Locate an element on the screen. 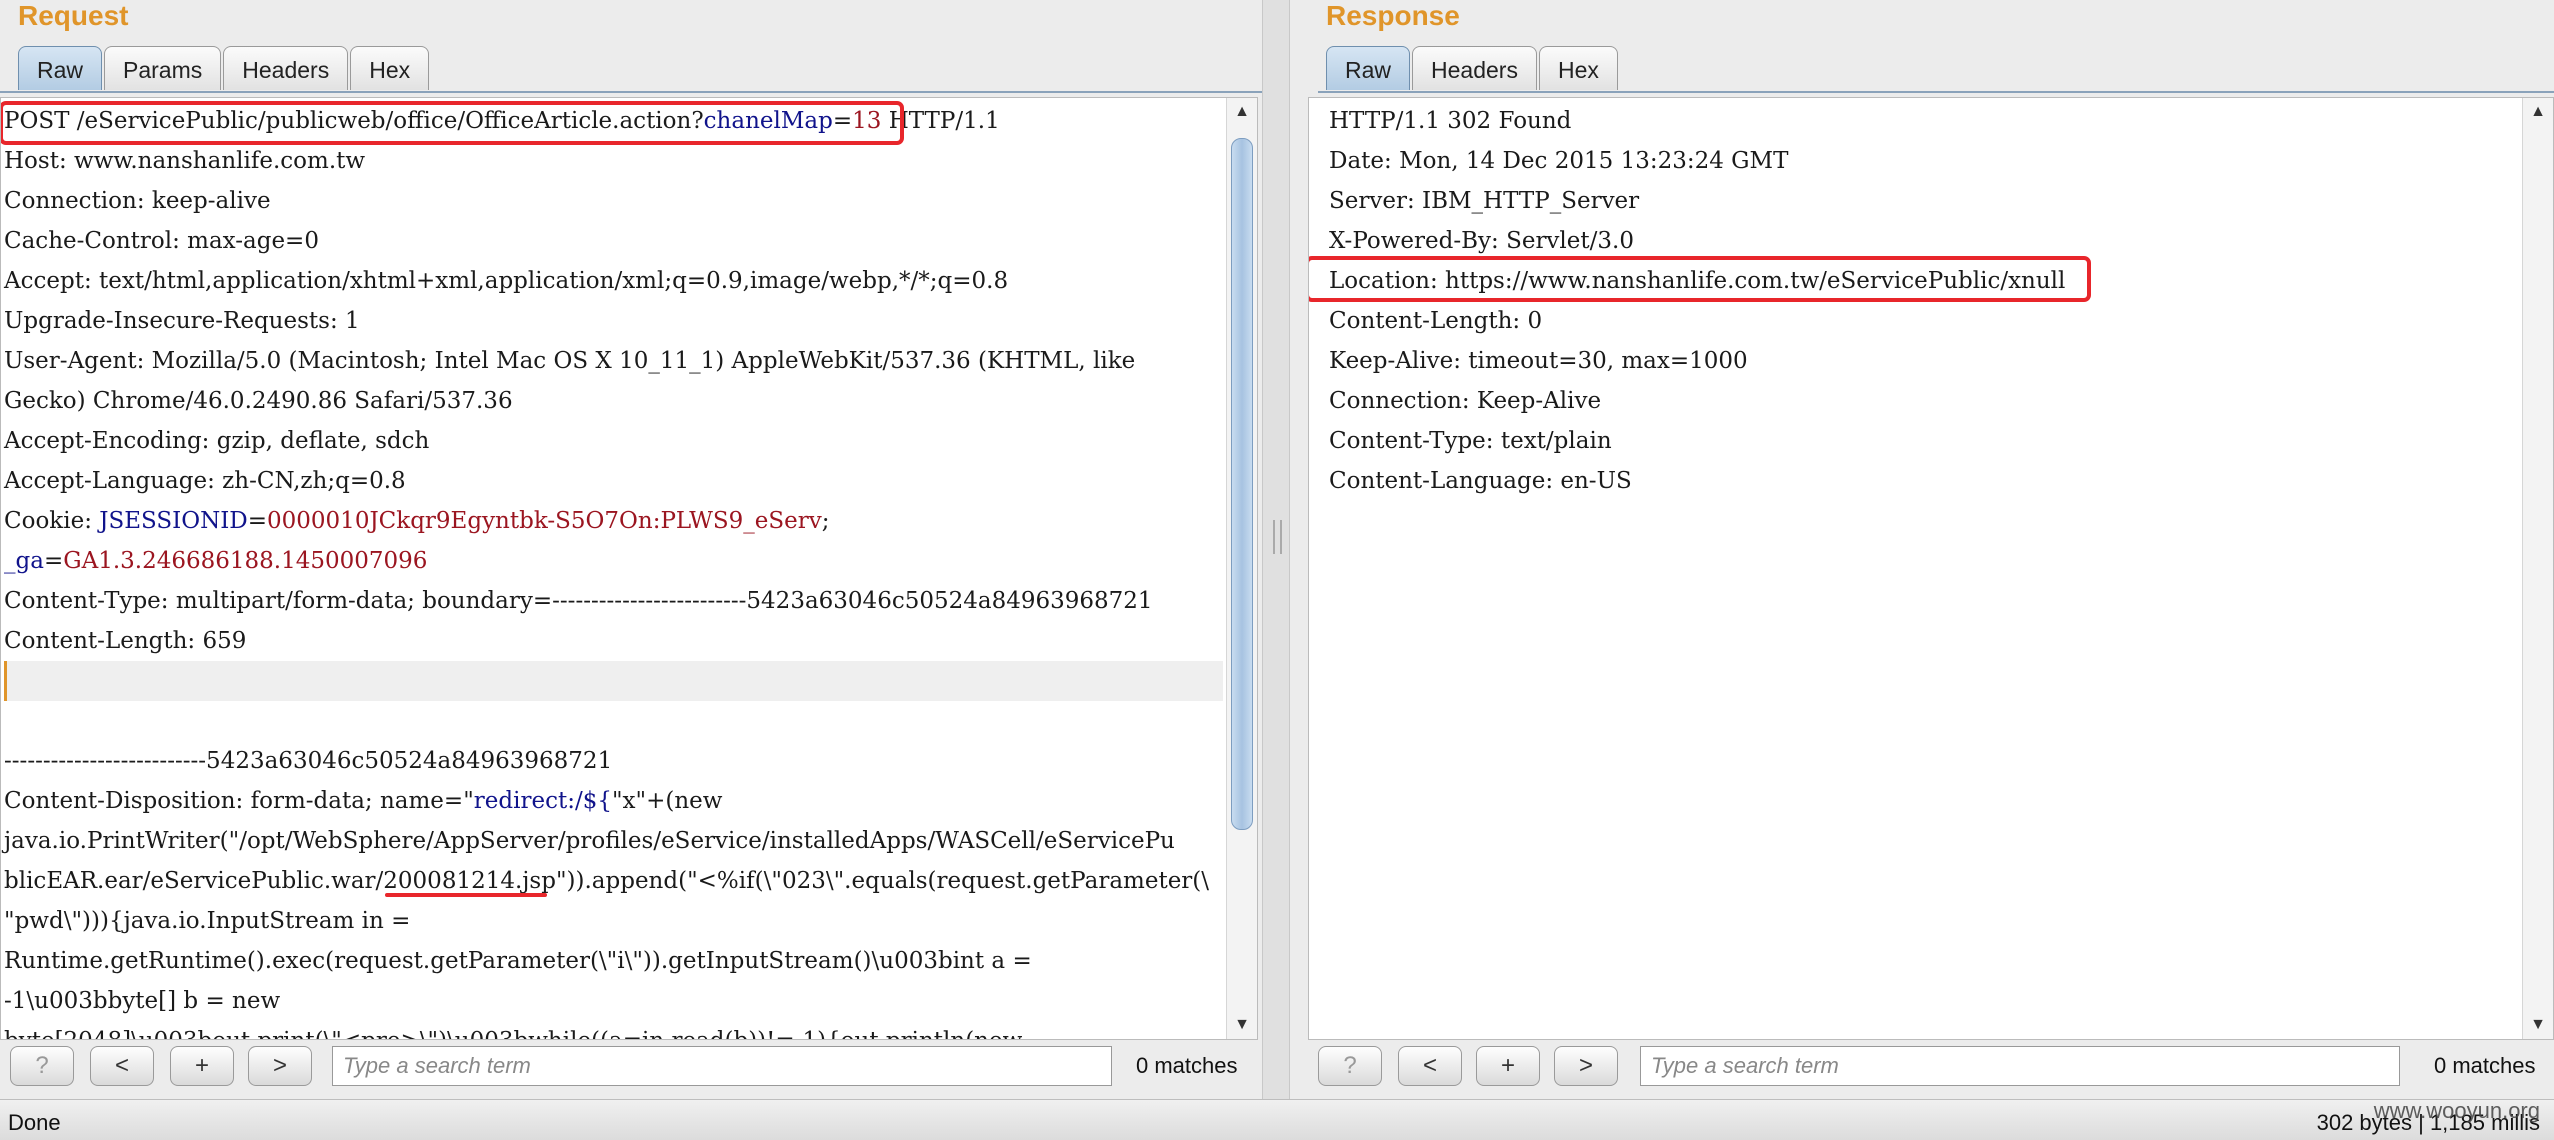 Image resolution: width=2554 pixels, height=1140 pixels. code-line: -1\u003bbyte[] b = new is located at coordinates (613, 1001).